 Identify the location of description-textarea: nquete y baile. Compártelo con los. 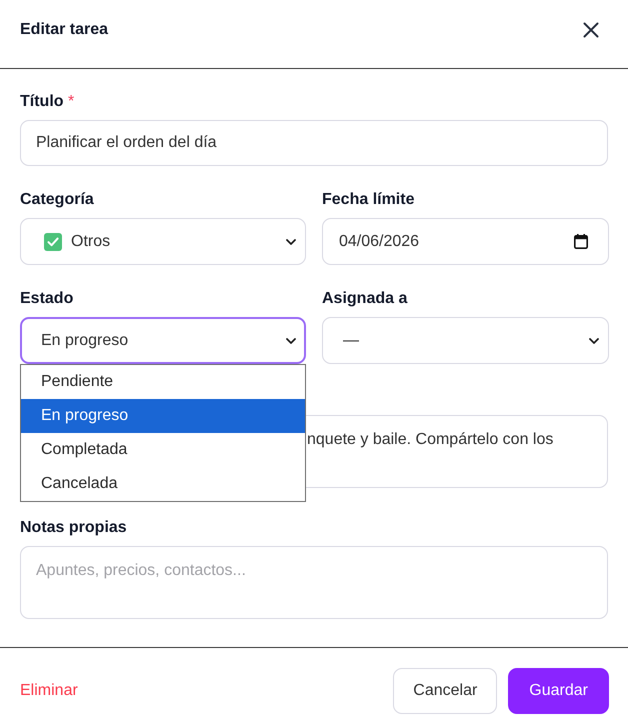
(457, 451).